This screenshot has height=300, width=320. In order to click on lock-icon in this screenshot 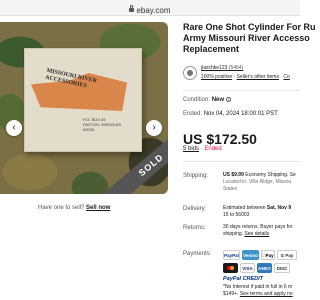, I will do `click(132, 8)`.